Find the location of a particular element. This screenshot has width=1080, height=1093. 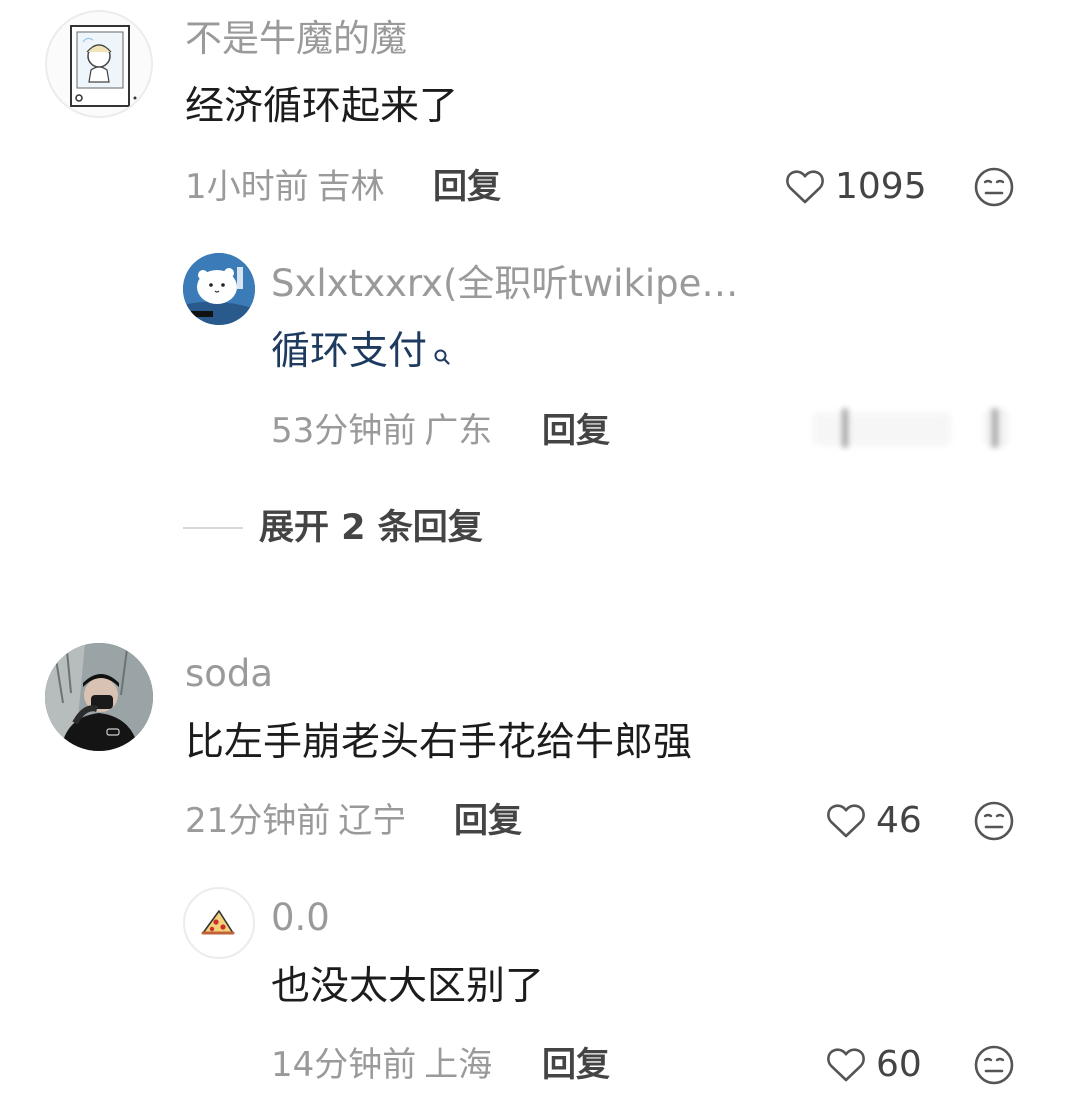

reply-time: 14分钟前 is located at coordinates (344, 1065).